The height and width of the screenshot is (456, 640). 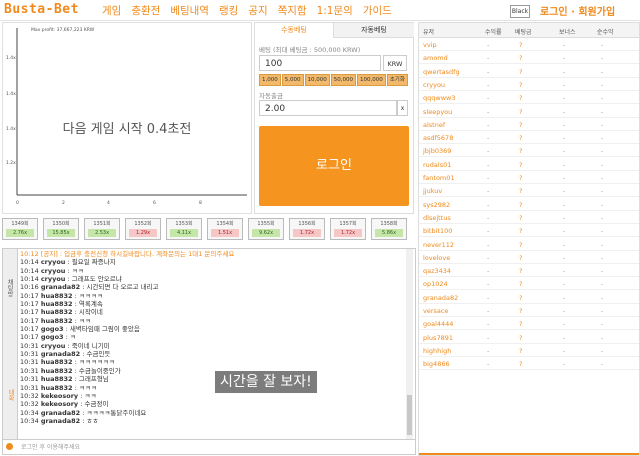 What do you see at coordinates (9, 288) in the screenshot?
I see `chat-room-tab: 채팅방` at bounding box center [9, 288].